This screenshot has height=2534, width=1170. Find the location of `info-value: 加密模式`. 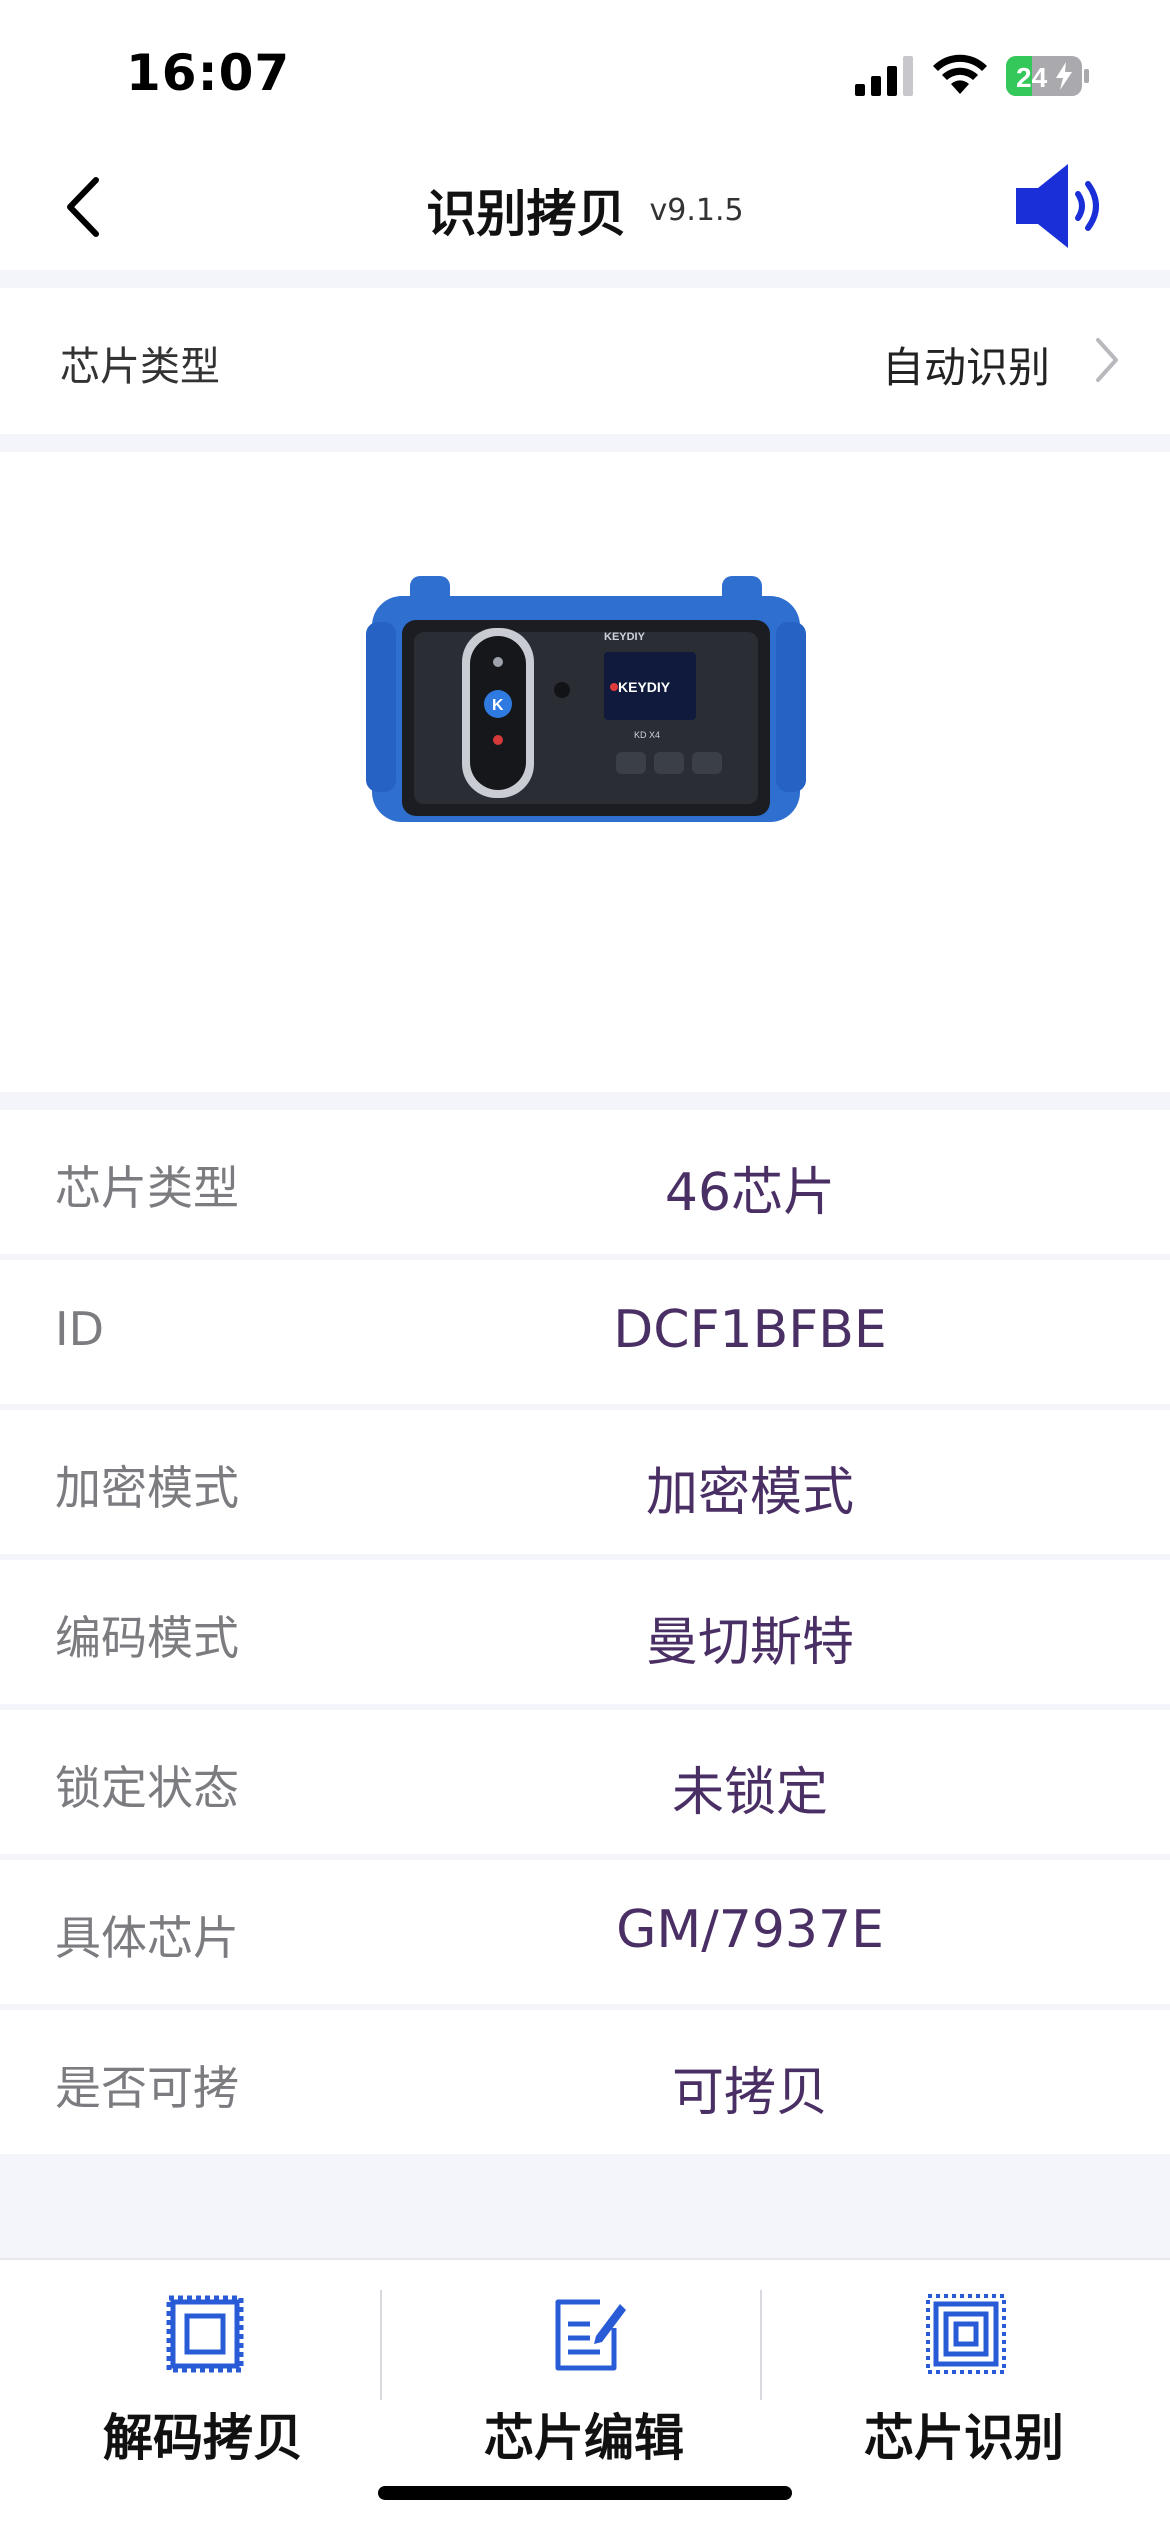

info-value: 加密模式 is located at coordinates (749, 1493).